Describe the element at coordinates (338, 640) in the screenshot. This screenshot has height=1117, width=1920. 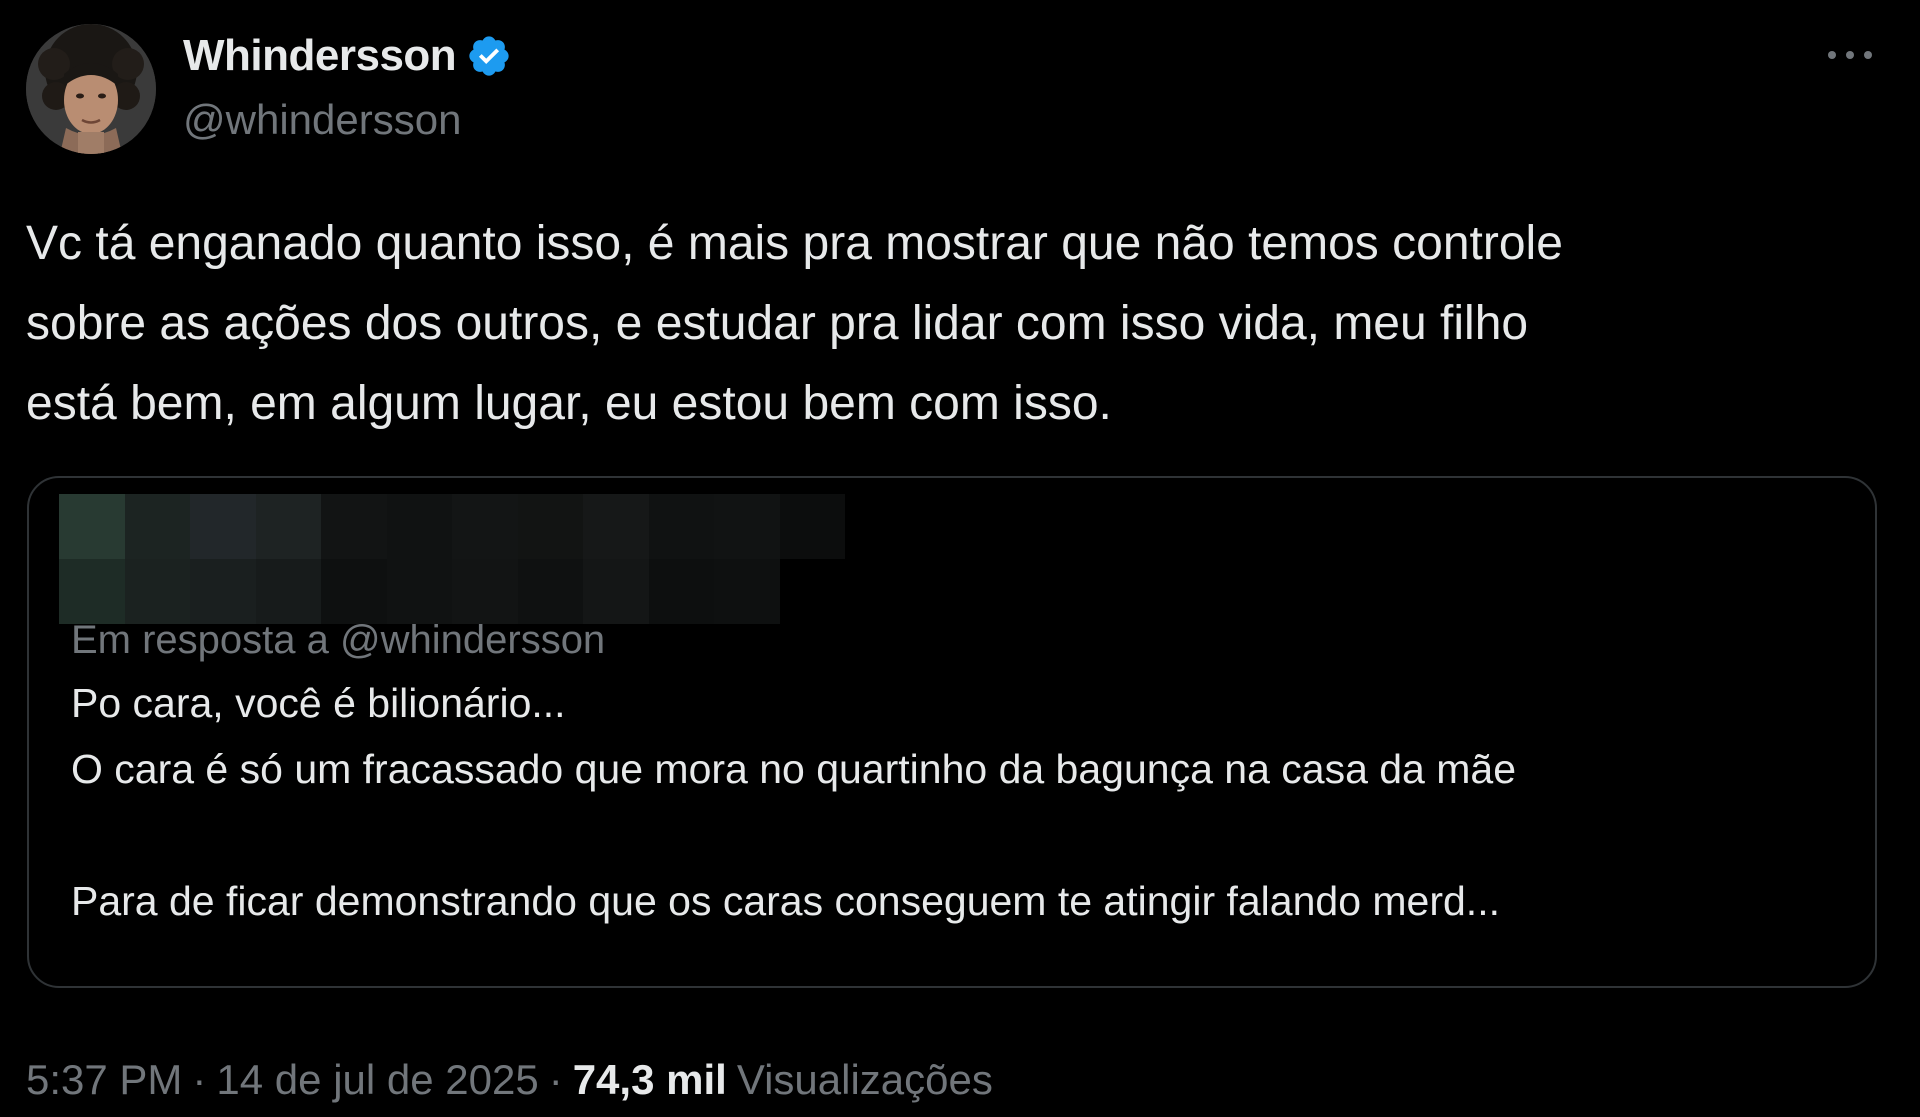
I see `reply-context: Em resposta a @whindersson` at that location.